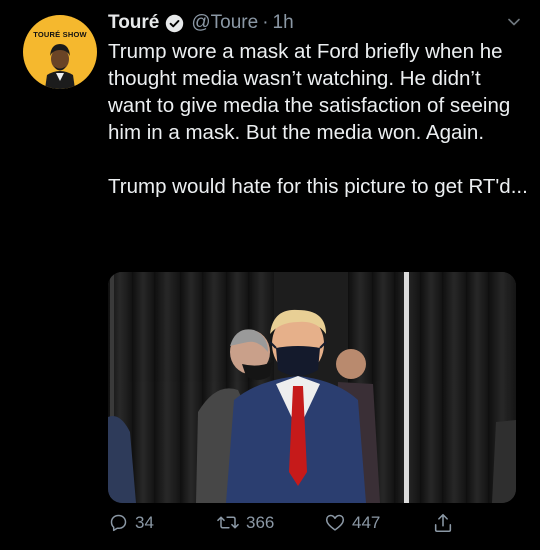  What do you see at coordinates (245, 522) in the screenshot?
I see `retweet-button: 366` at bounding box center [245, 522].